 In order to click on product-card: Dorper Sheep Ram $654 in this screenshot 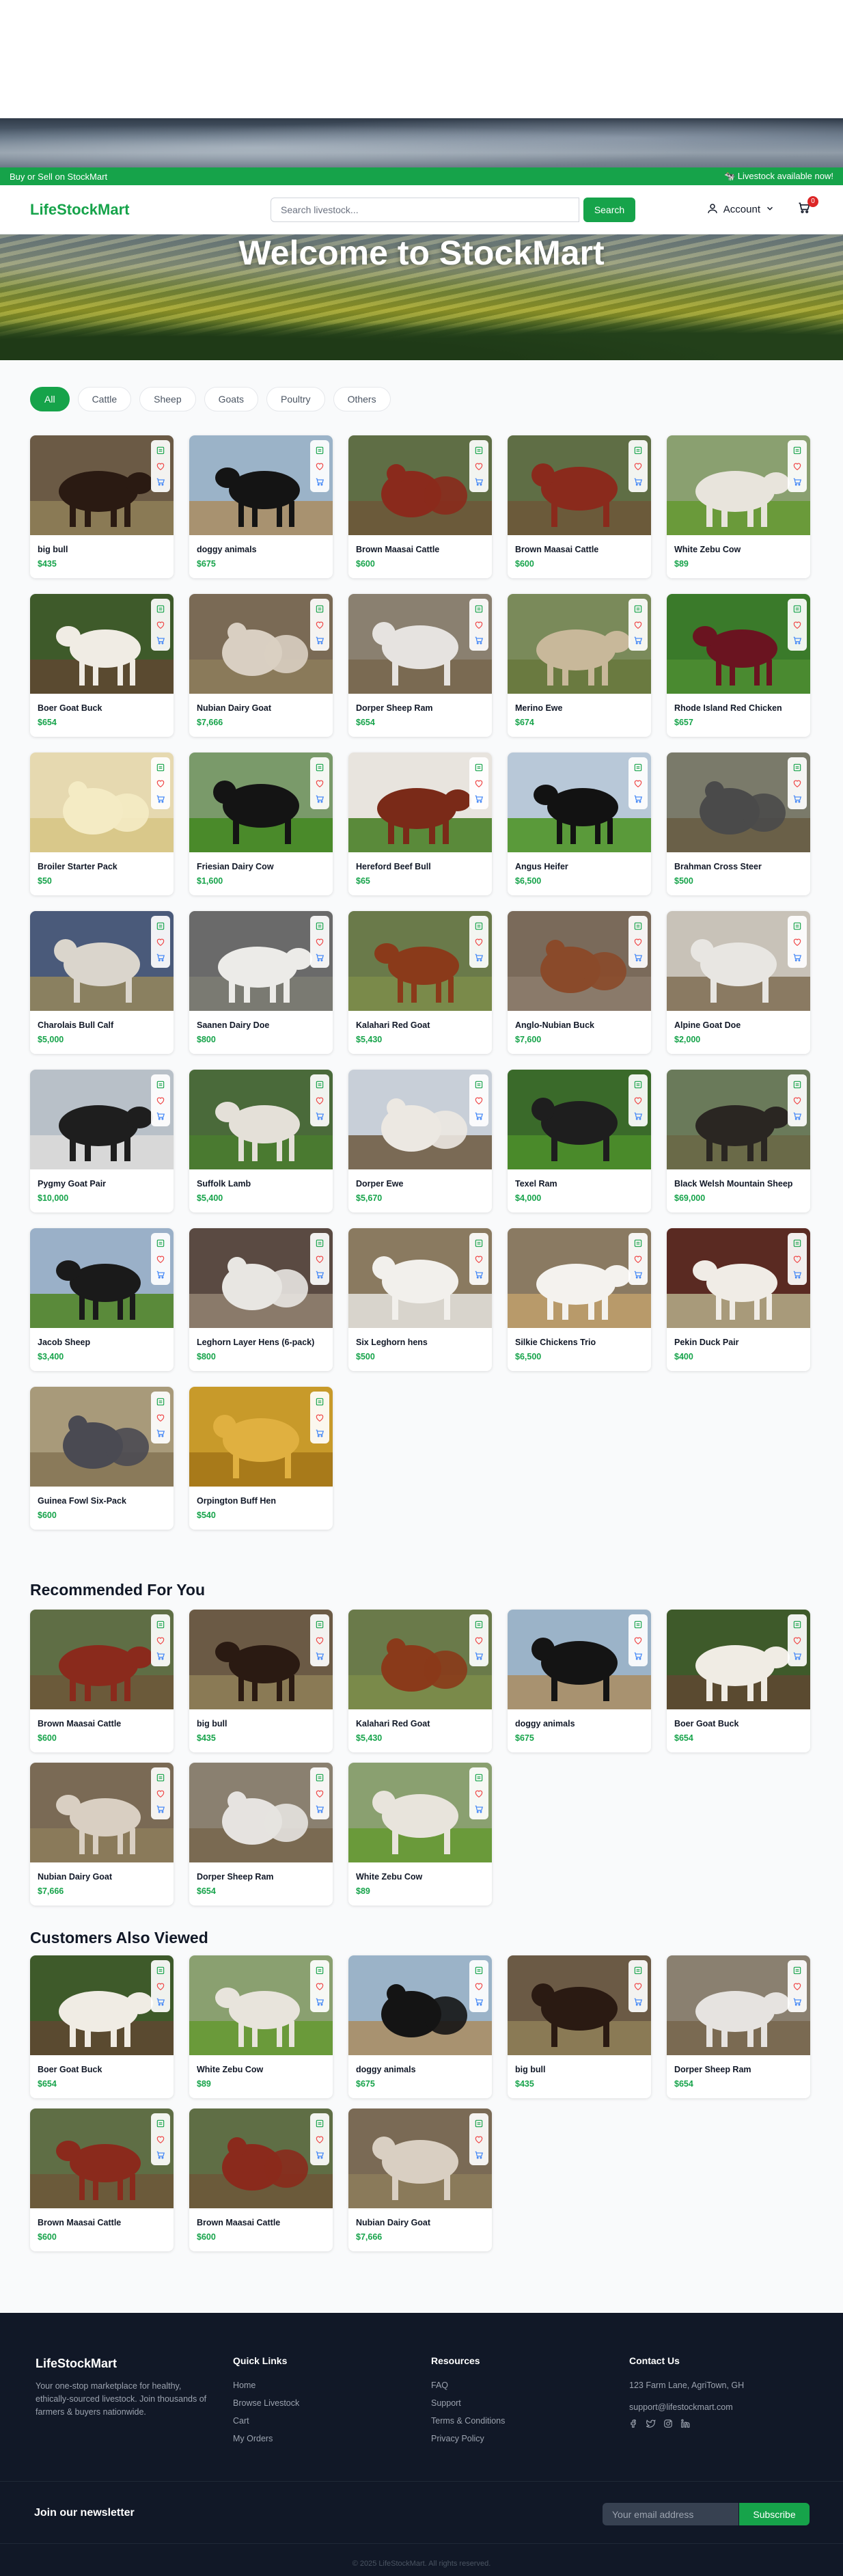, I will do `click(261, 1835)`.